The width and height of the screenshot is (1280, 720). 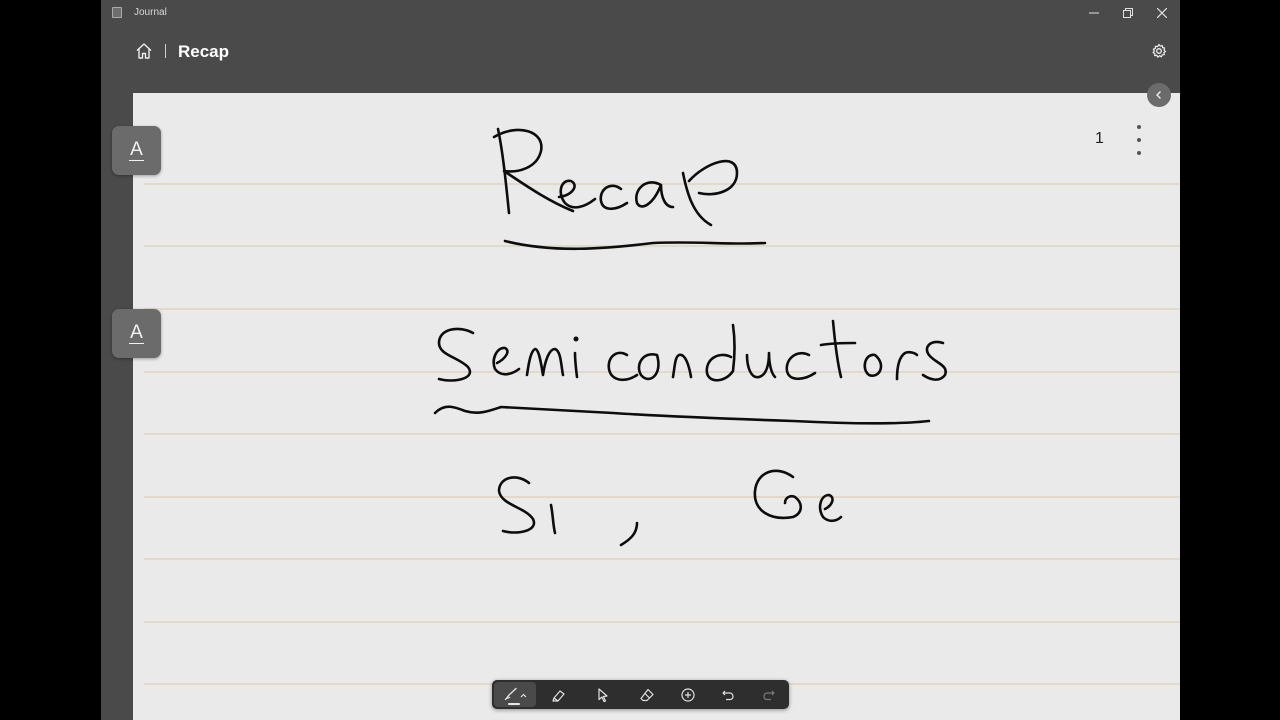 I want to click on pen-tool-button, so click(x=515, y=694).